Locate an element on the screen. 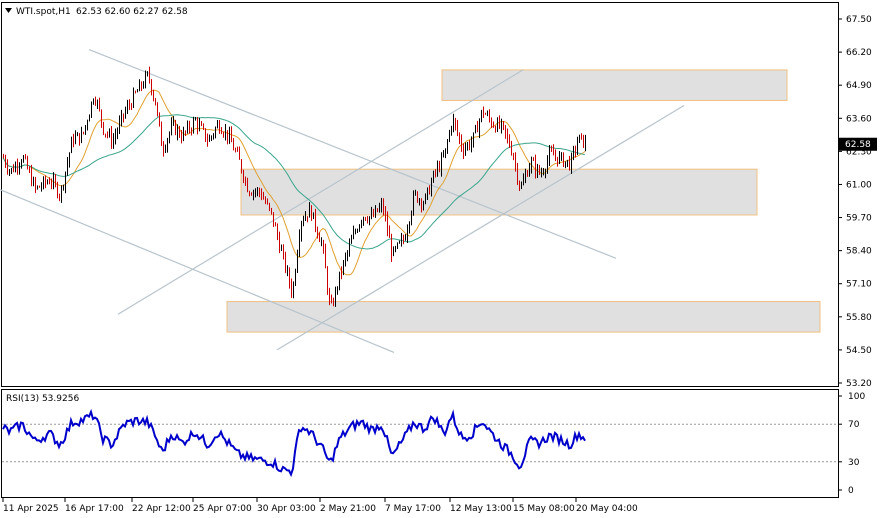 The height and width of the screenshot is (518, 881). price-tick-label: 67.50 is located at coordinates (859, 20).